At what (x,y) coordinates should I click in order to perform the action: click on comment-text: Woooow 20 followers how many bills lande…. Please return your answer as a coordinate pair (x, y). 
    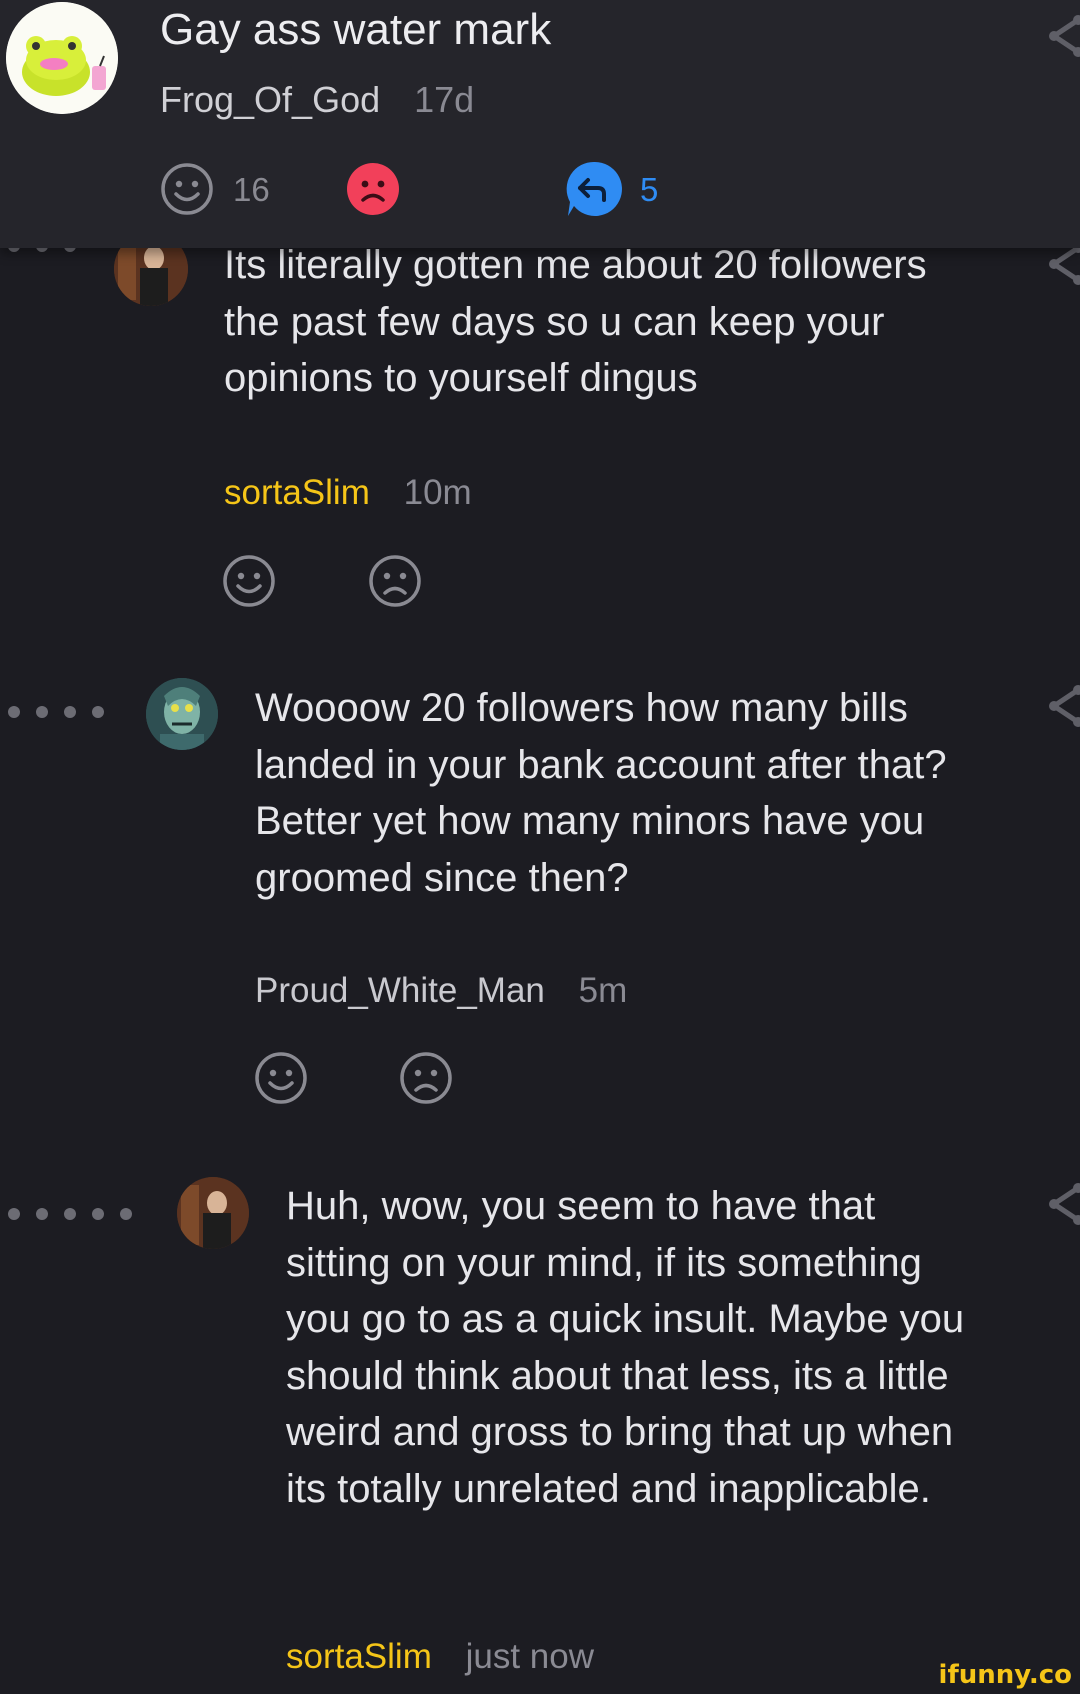
    Looking at the image, I should click on (601, 793).